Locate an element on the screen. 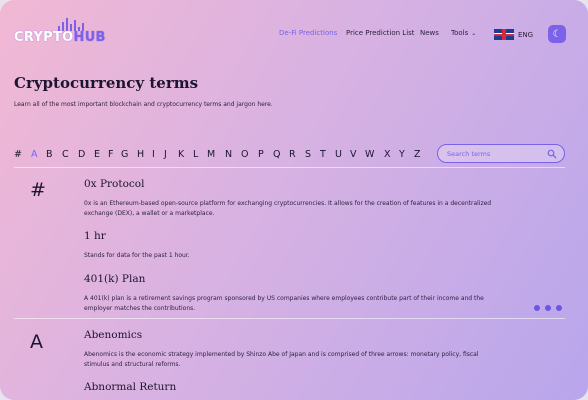 The height and width of the screenshot is (400, 588). term-name: Abnormal Return is located at coordinates (130, 387).